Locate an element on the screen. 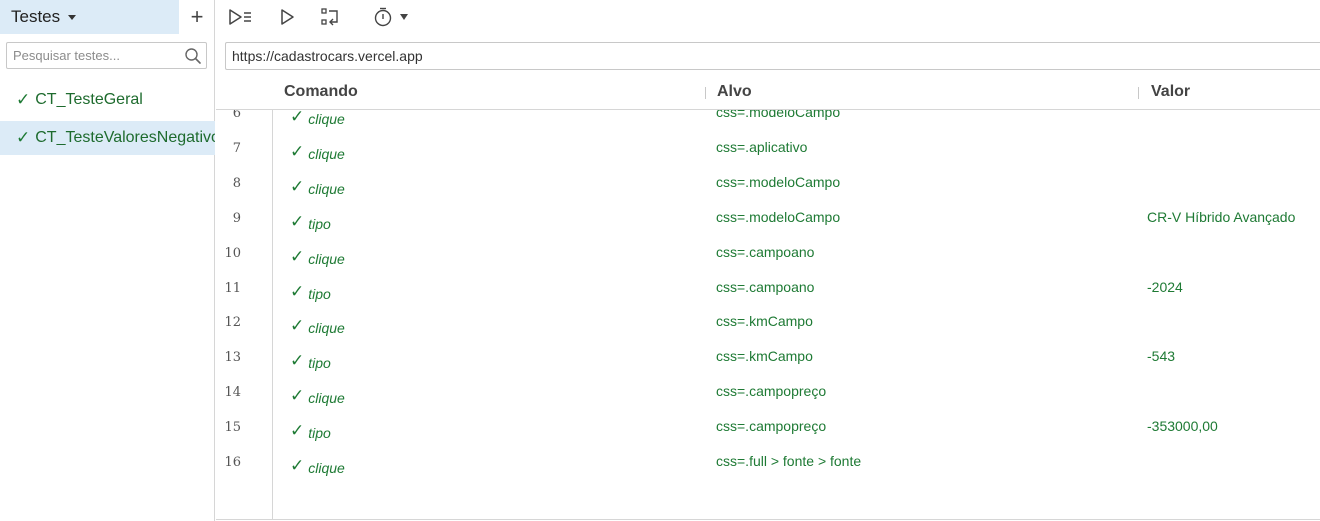 The image size is (1320, 521). row-number: 8 is located at coordinates (236, 183).